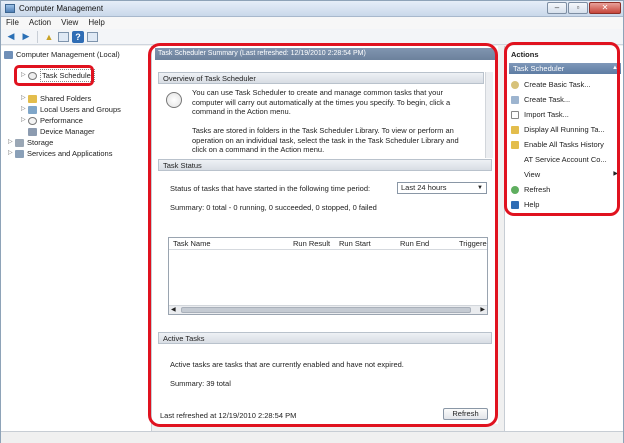 The width and height of the screenshot is (624, 443). I want to click on title-bar: Computer Management – ▫ ✕, so click(312, 9).